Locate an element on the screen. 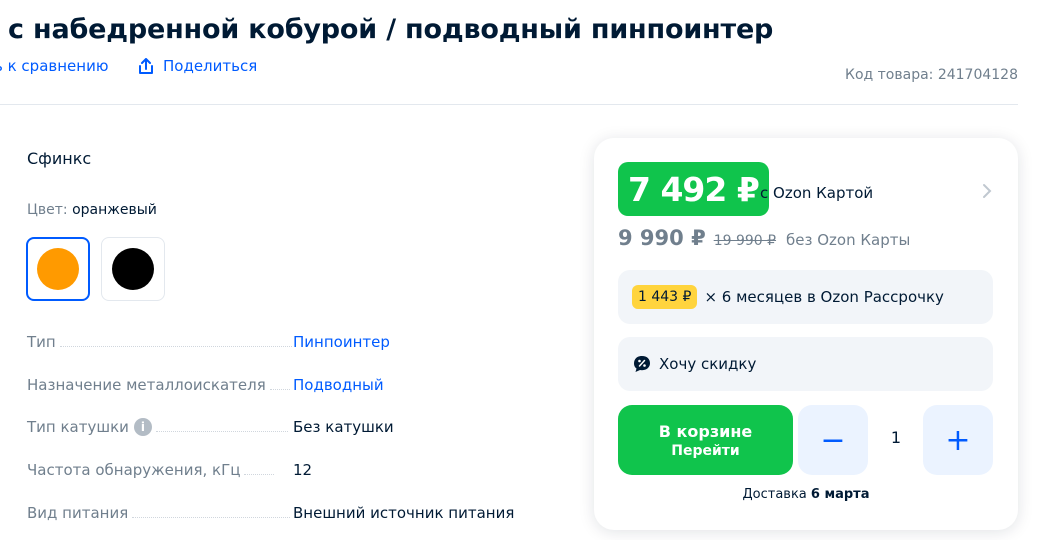 This screenshot has width=1040, height=540. regular-price-row: 9 990 ₽ 19 990 ₽ без Ozon Карты is located at coordinates (764, 238).